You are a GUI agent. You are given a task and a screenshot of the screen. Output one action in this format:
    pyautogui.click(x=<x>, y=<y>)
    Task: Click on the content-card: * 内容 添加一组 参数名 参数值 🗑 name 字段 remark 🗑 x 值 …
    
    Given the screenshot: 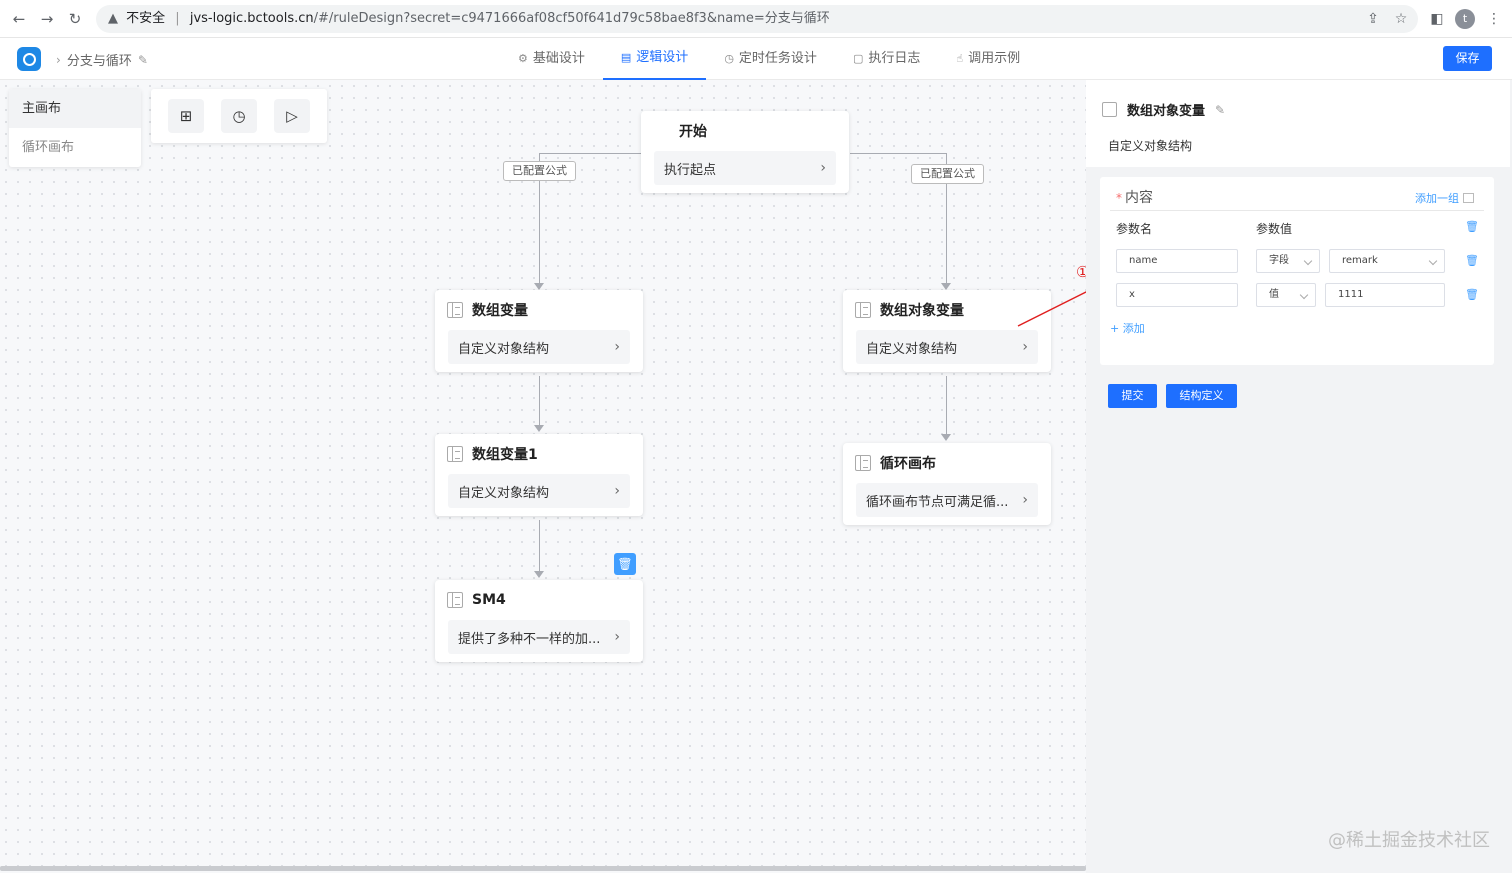 What is the action you would take?
    pyautogui.click(x=1297, y=271)
    